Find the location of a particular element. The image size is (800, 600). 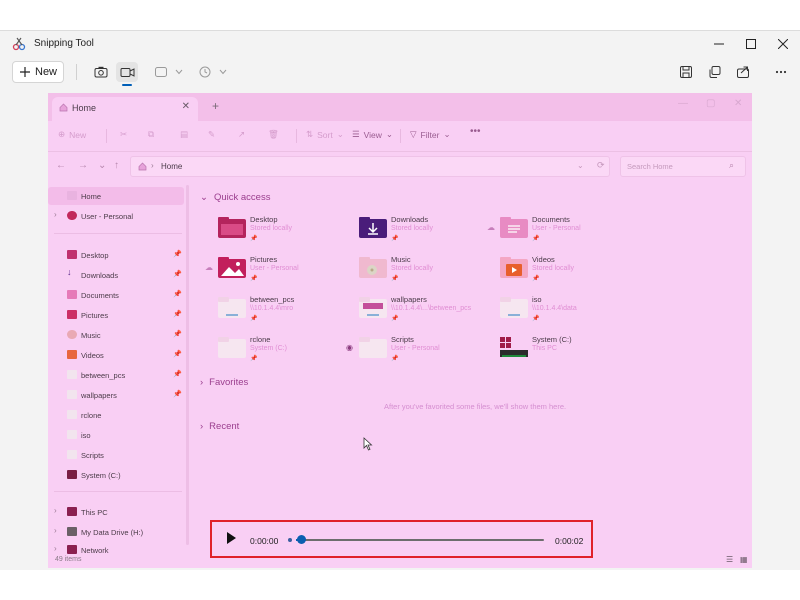

pin-icon: 📌 is located at coordinates (395, 279).